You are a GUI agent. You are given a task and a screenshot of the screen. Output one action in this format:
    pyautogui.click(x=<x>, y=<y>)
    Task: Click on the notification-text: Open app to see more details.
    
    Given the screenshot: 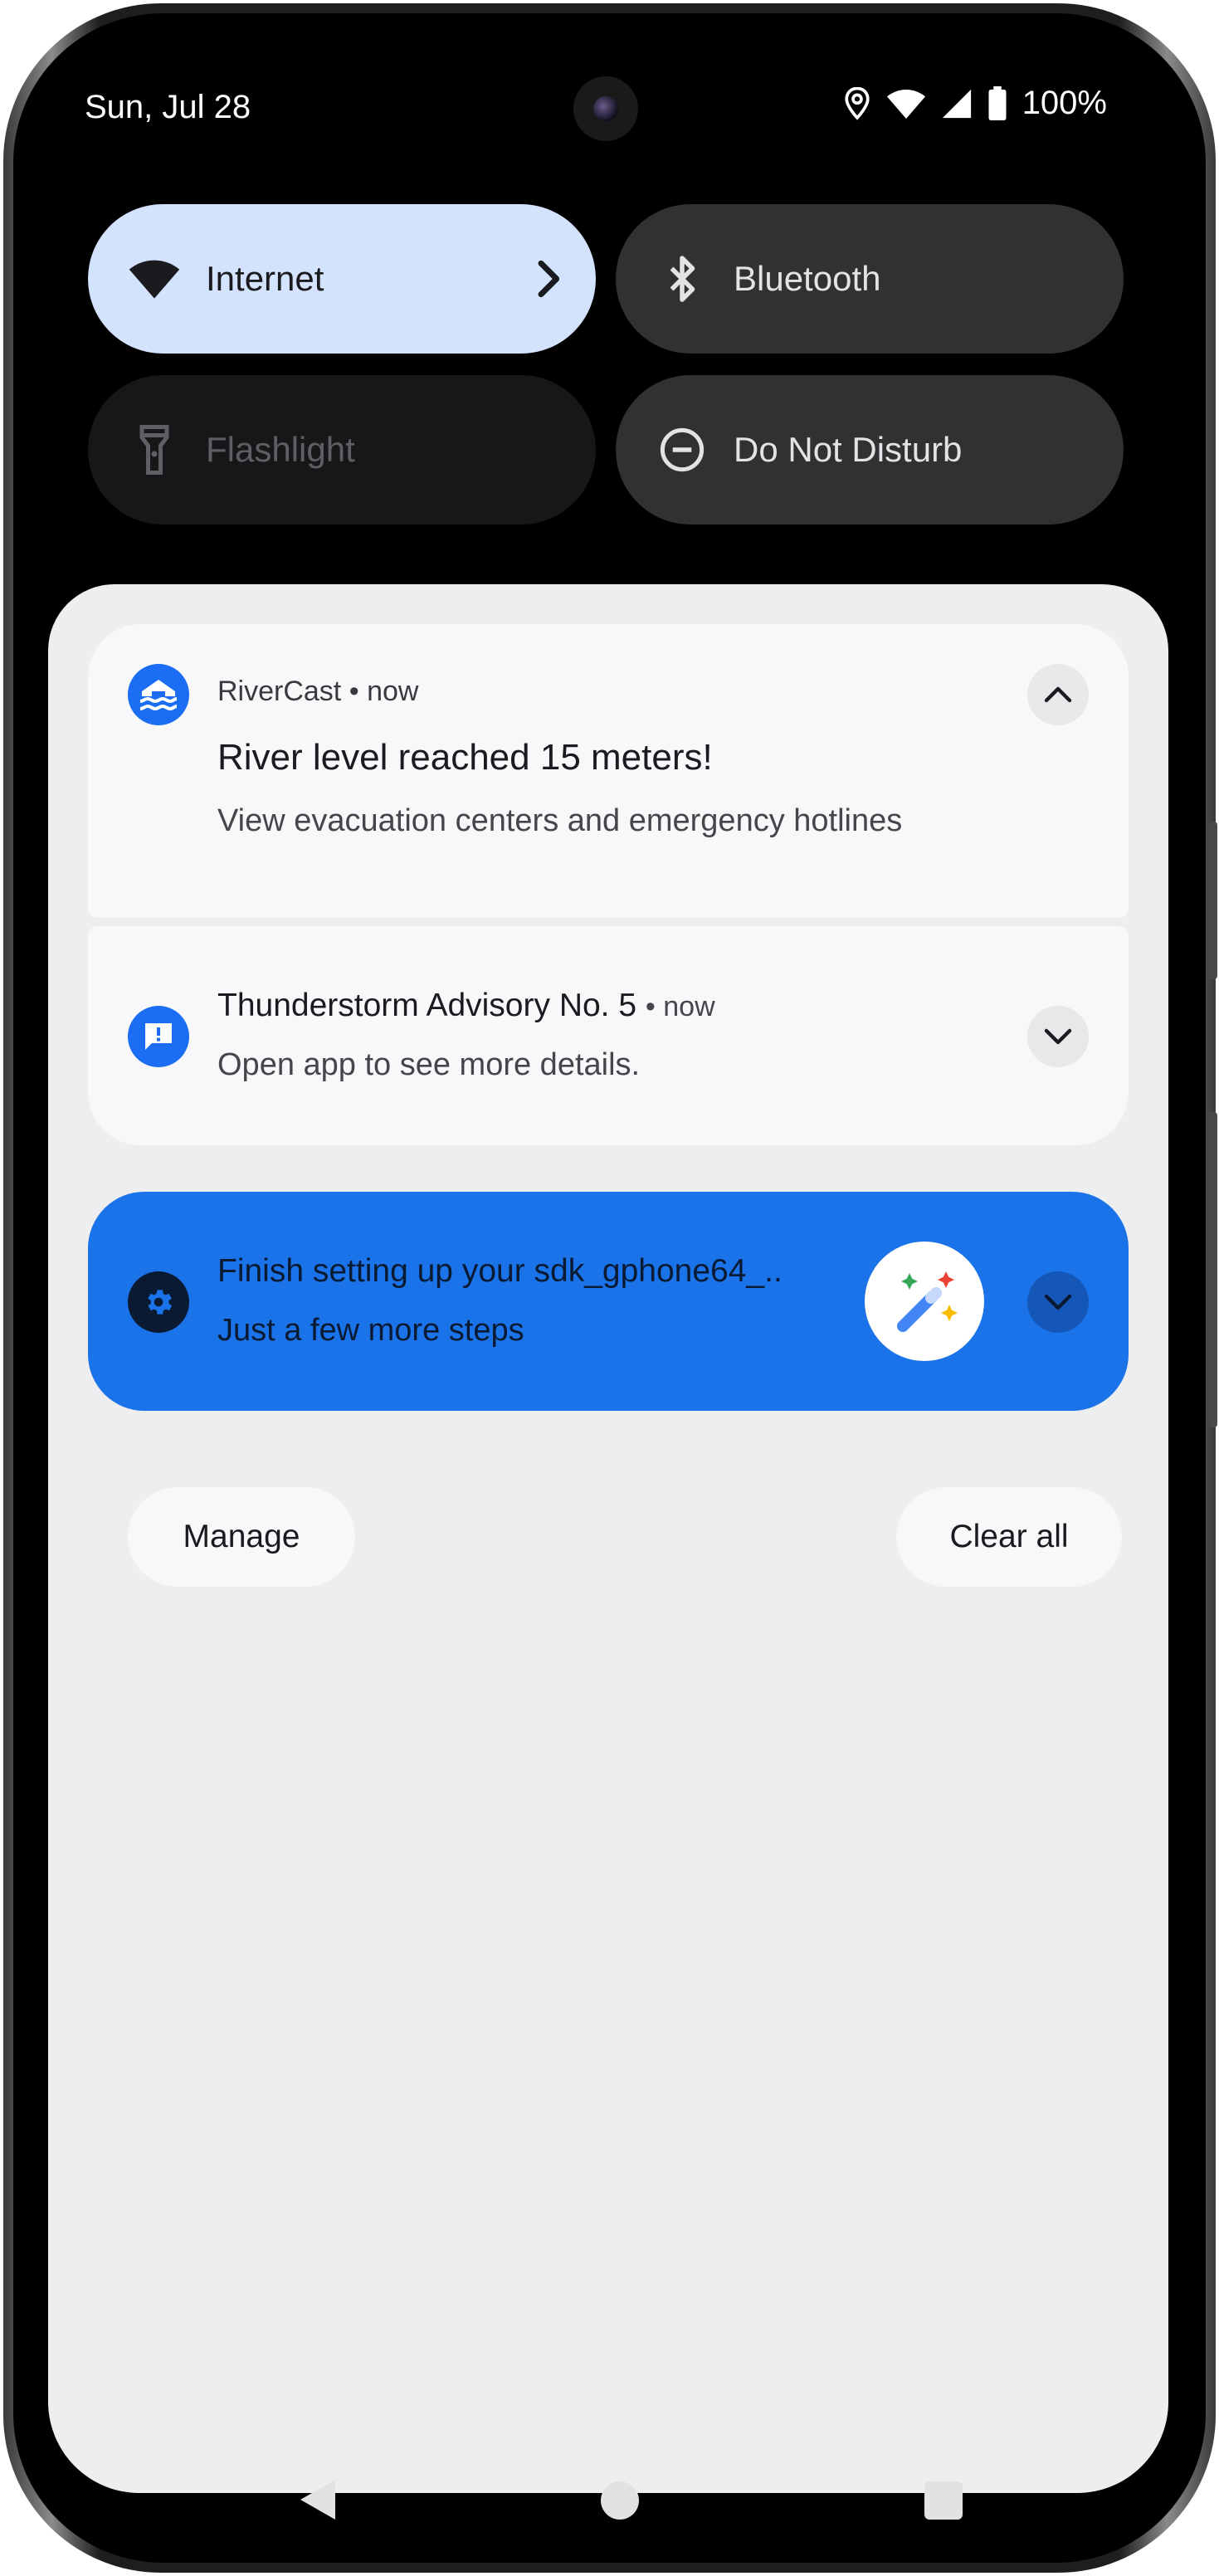 What is the action you would take?
    pyautogui.click(x=429, y=1064)
    